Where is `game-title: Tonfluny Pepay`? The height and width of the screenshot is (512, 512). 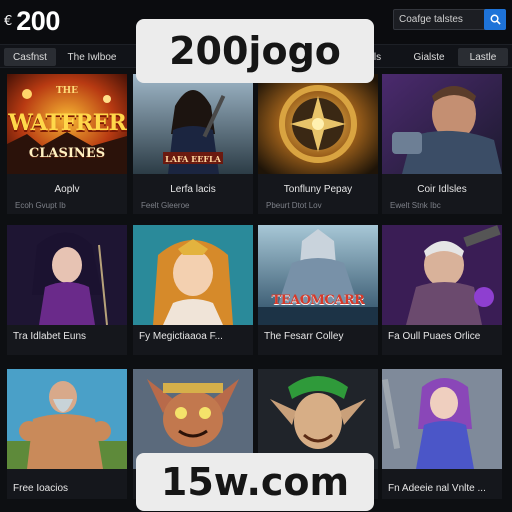 game-title: Tonfluny Pepay is located at coordinates (318, 189).